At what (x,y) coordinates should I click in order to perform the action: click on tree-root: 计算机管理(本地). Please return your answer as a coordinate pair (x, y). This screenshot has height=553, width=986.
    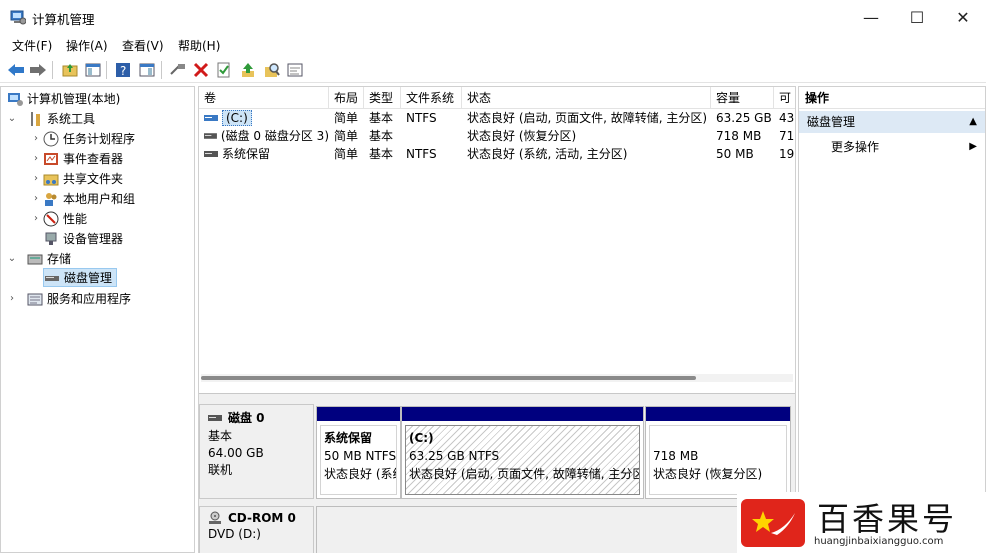
    Looking at the image, I should click on (63, 98).